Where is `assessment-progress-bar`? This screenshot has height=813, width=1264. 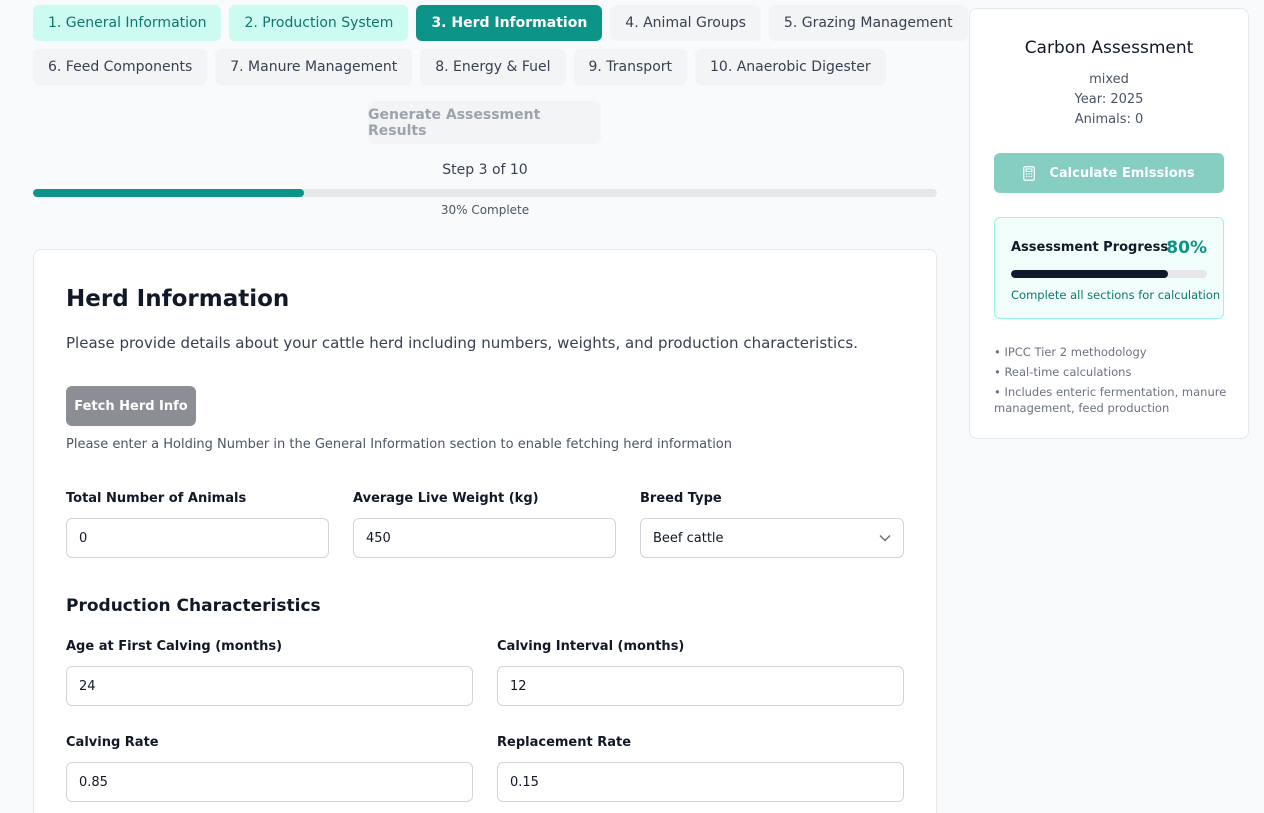
assessment-progress-bar is located at coordinates (1109, 274).